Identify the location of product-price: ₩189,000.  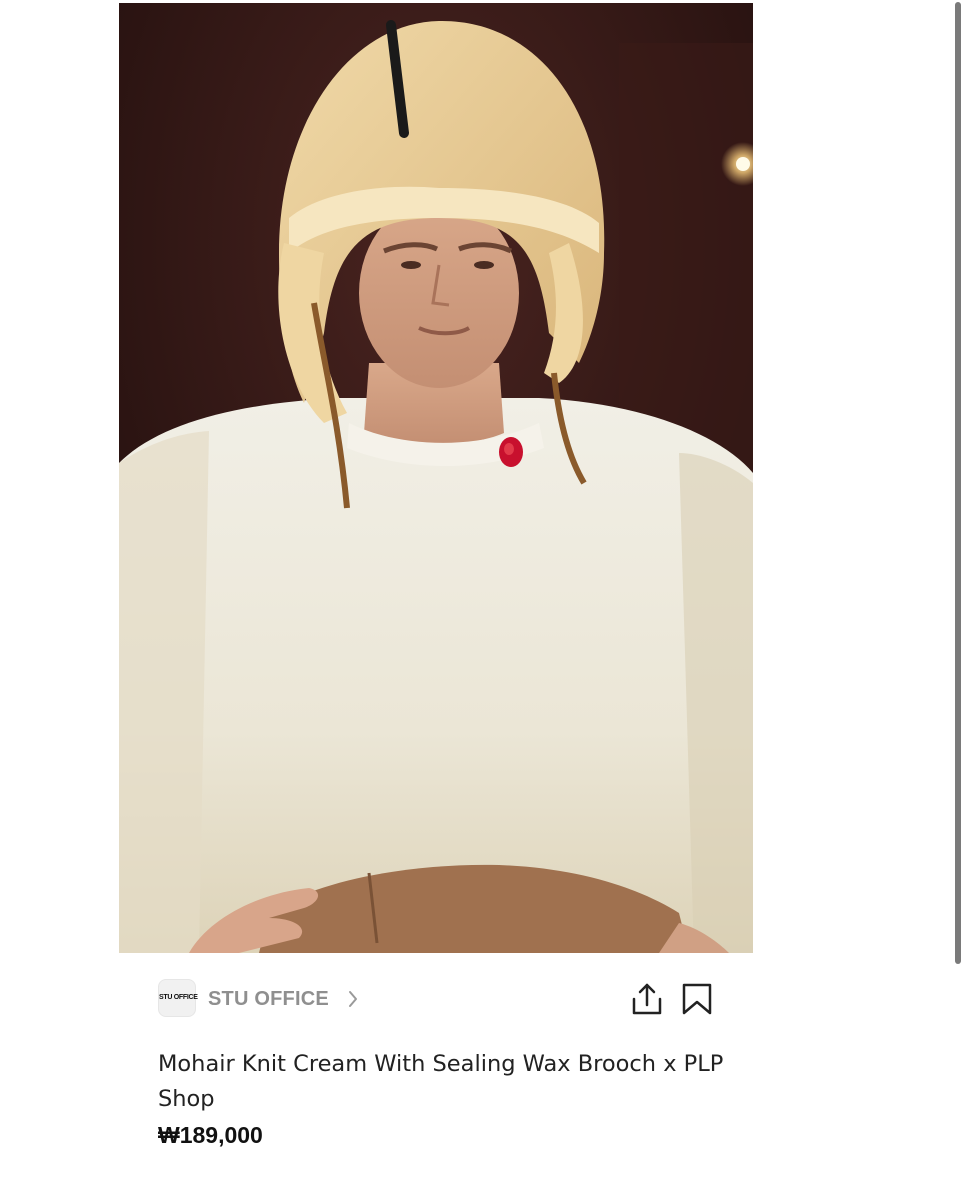
(210, 1135).